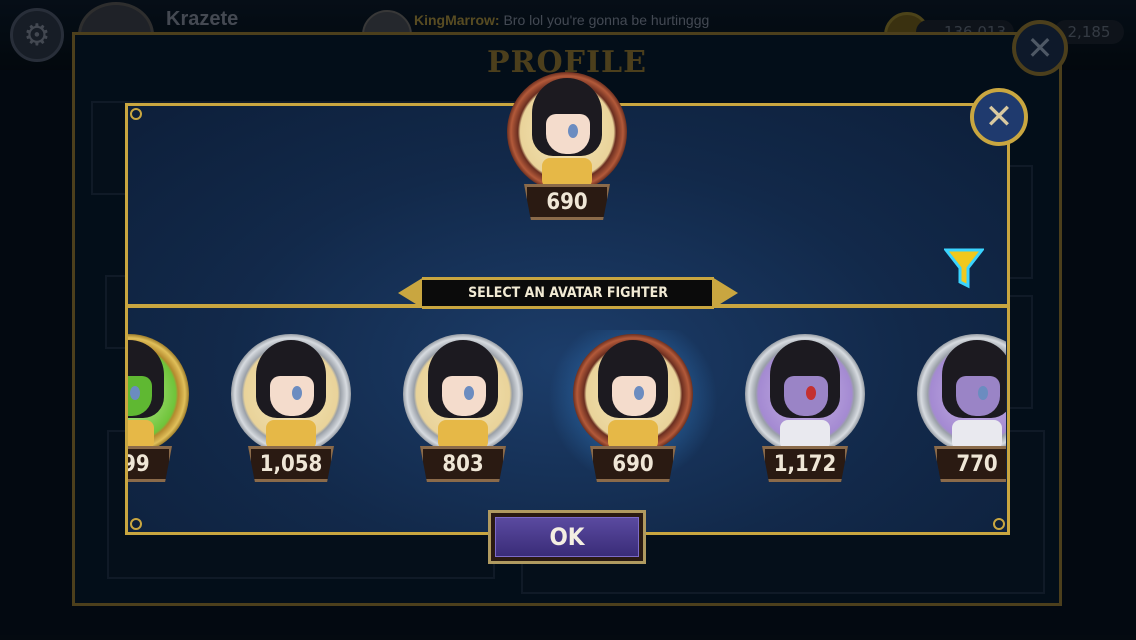 The width and height of the screenshot is (1136, 640). I want to click on avatar-score: 803, so click(463, 464).